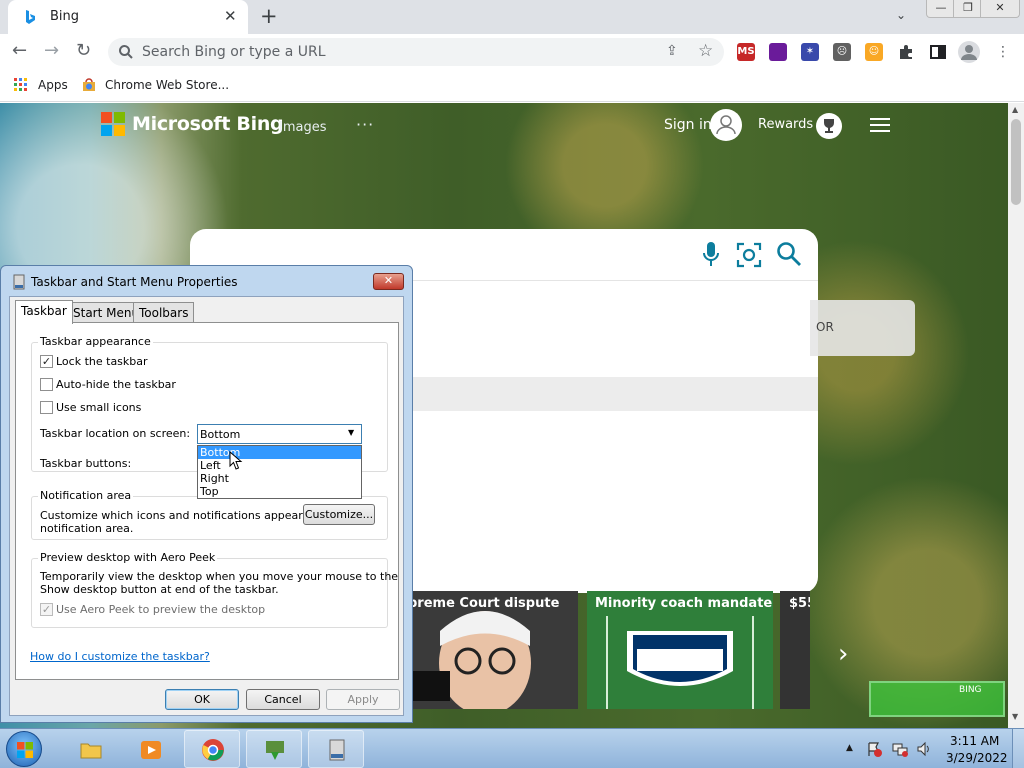 The image size is (1024, 768). Describe the element at coordinates (974, 741) in the screenshot. I see `clock-time: 3:11 AM` at that location.